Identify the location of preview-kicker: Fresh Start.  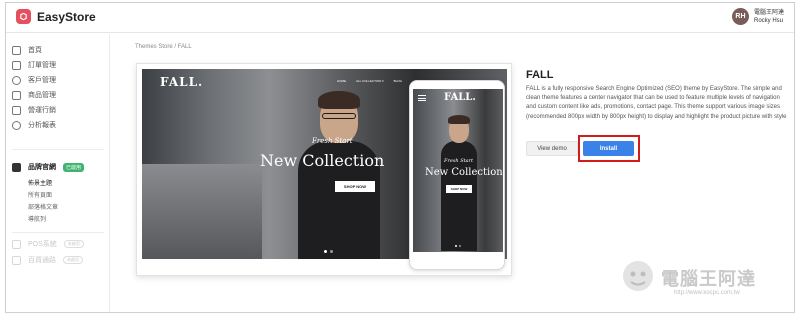
(332, 141).